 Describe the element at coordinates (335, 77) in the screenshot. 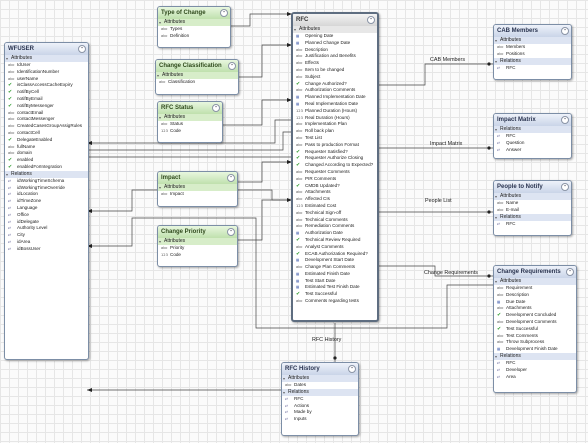

I see `field-row: abc Subject` at that location.